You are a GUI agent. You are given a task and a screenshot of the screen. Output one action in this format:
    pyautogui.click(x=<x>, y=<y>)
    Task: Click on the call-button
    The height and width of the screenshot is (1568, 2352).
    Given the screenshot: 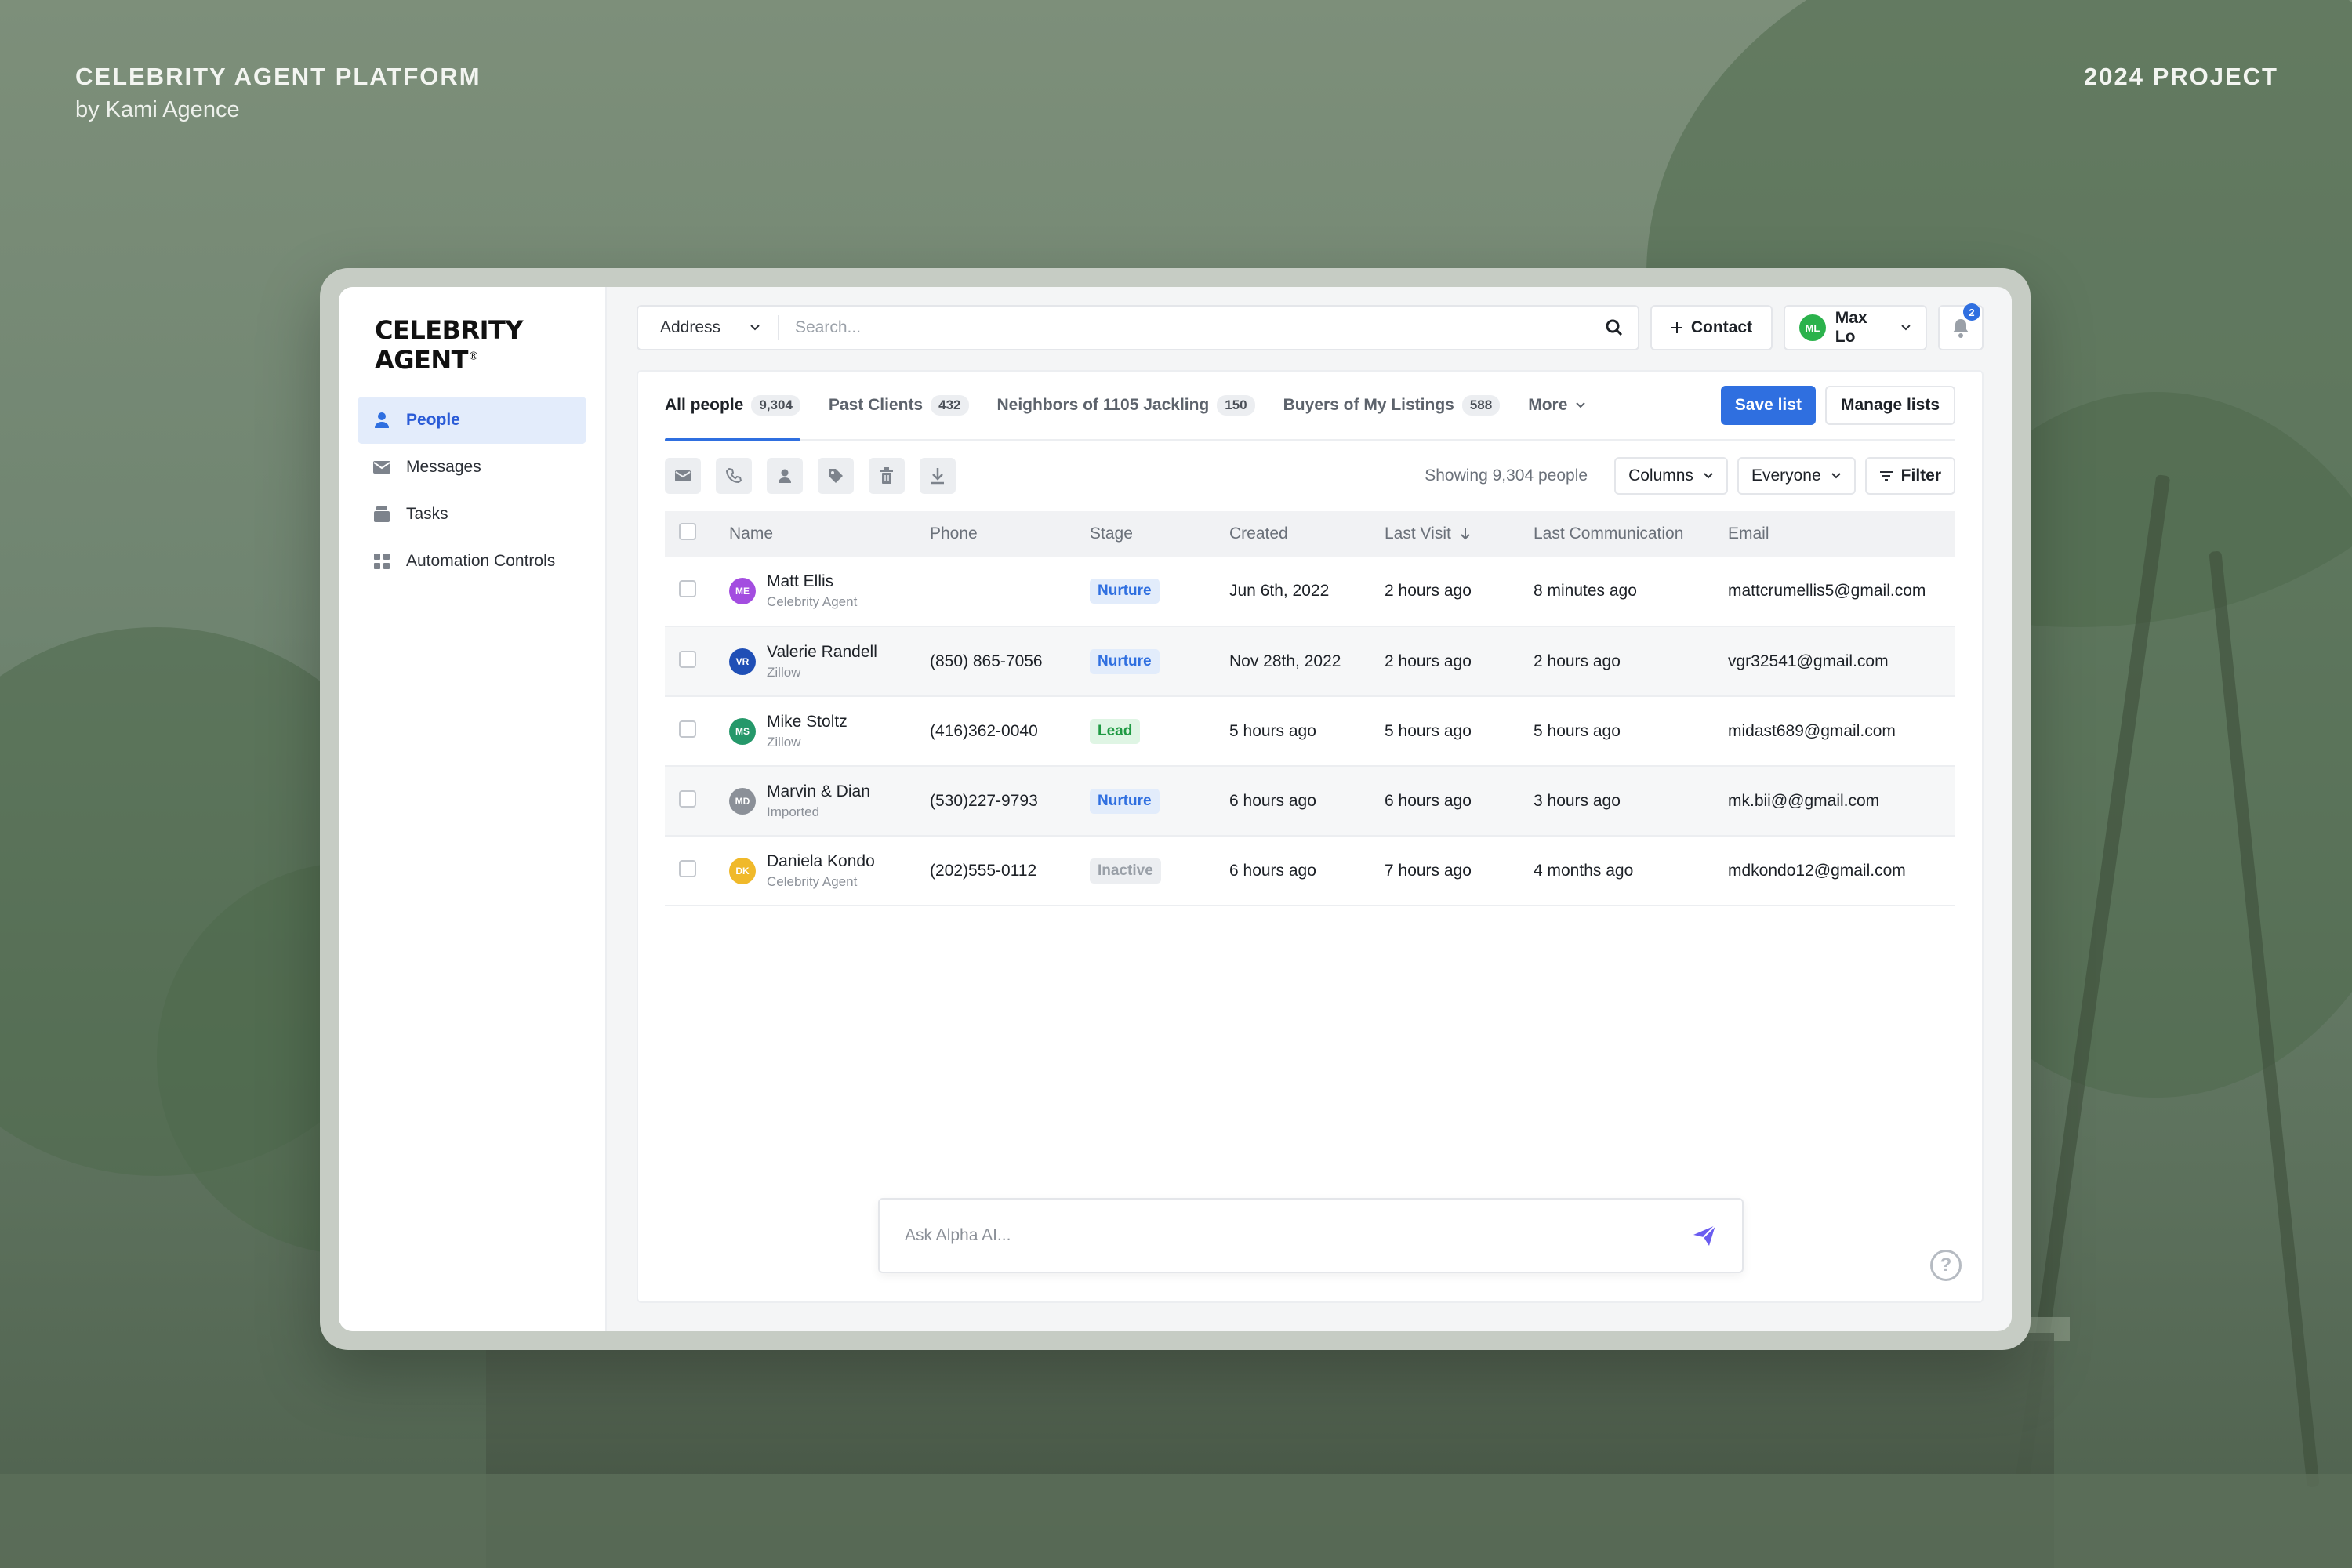 What is the action you would take?
    pyautogui.click(x=734, y=476)
    